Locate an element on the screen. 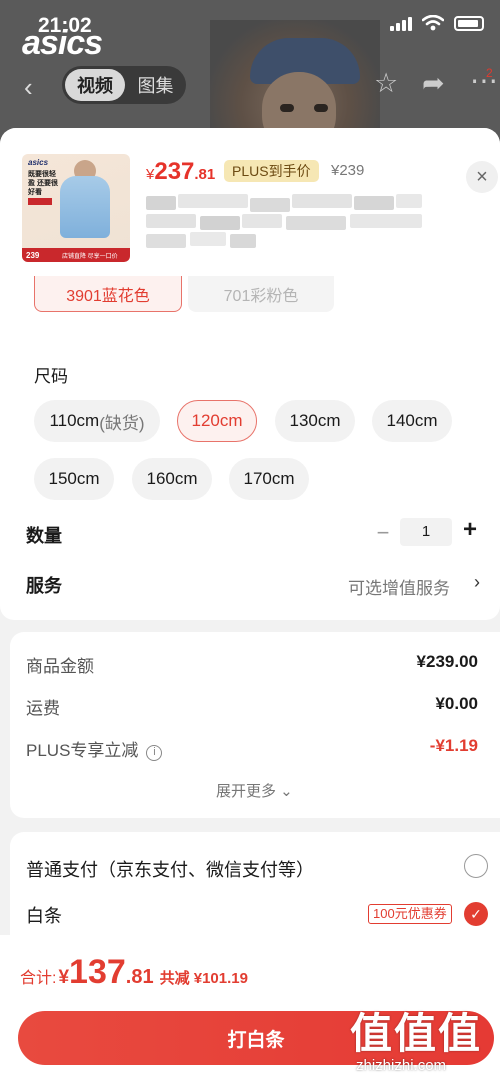 The height and width of the screenshot is (1073, 500). size-option-130: 130cm is located at coordinates (315, 421).